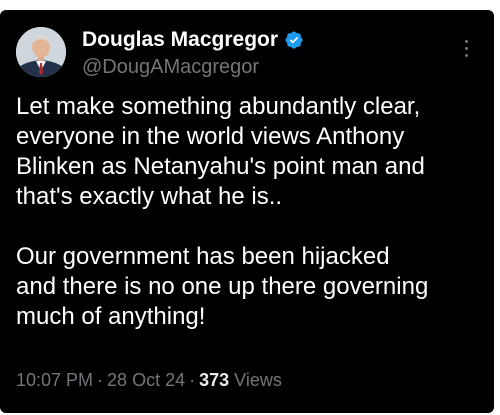 This screenshot has height=415, width=500. What do you see at coordinates (250, 5) in the screenshot?
I see `top-strip` at bounding box center [250, 5].